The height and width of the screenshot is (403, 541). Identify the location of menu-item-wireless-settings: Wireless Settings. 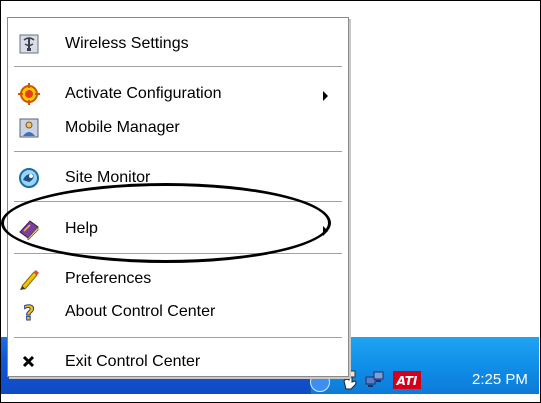
(178, 43).